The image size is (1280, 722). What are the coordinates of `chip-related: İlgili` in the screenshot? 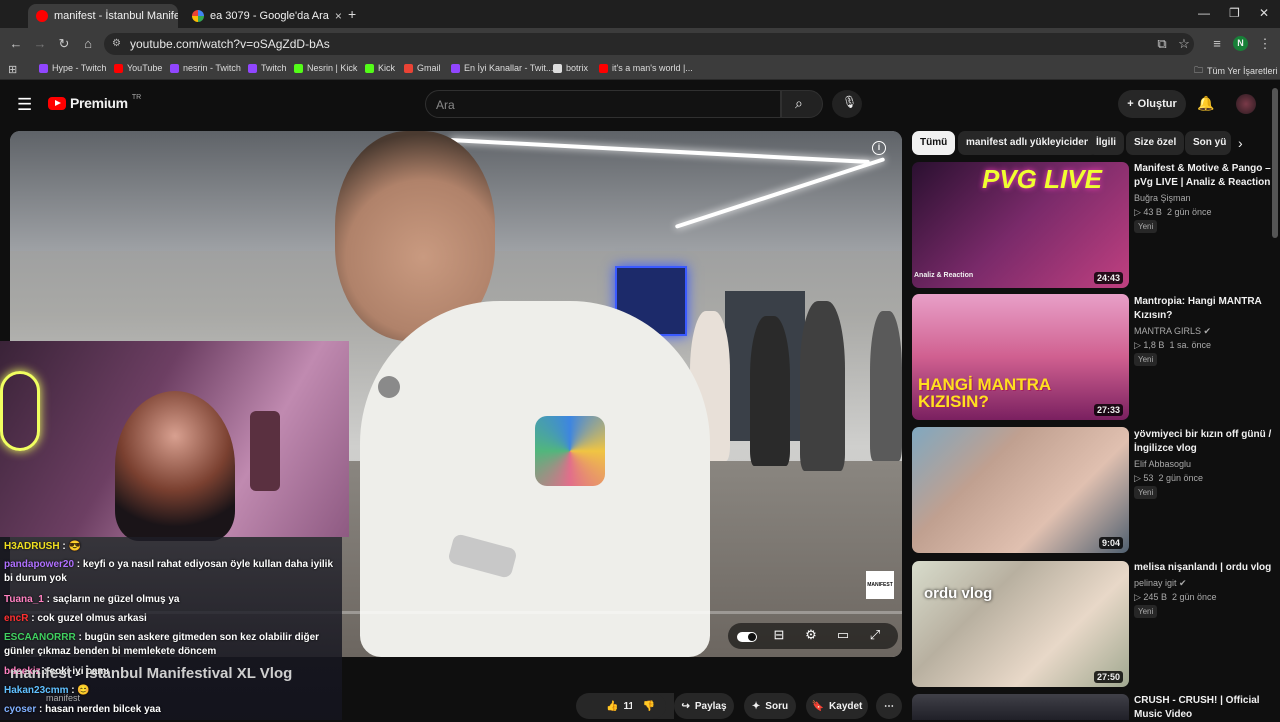 It's located at (1106, 143).